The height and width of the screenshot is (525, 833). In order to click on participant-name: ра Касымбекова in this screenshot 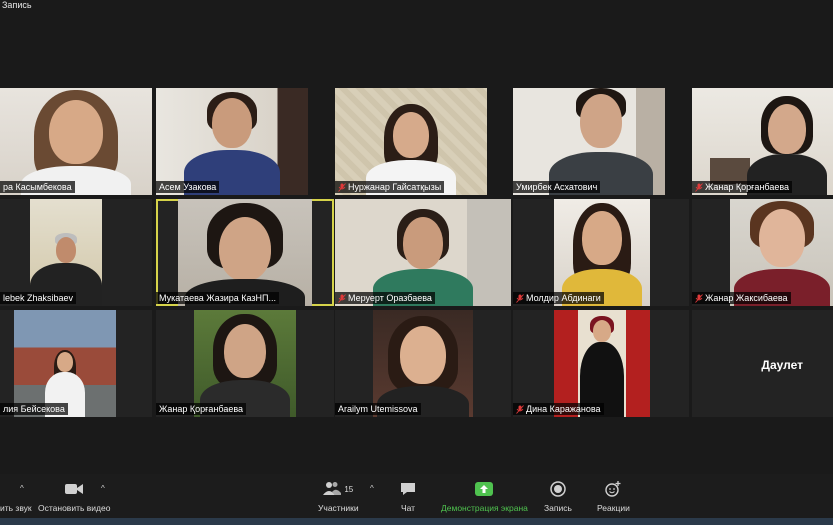, I will do `click(37, 187)`.